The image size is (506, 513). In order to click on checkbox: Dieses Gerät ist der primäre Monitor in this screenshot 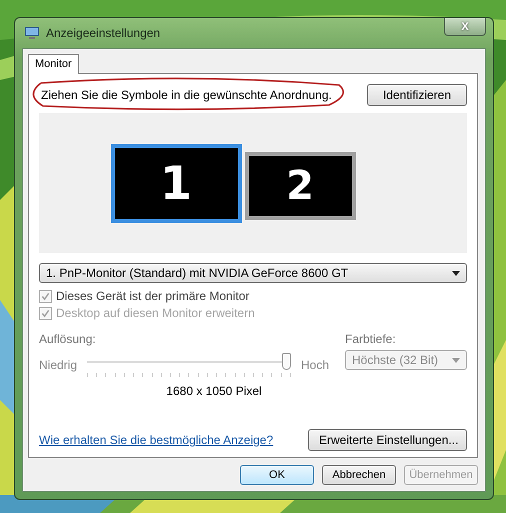, I will do `click(253, 296)`.